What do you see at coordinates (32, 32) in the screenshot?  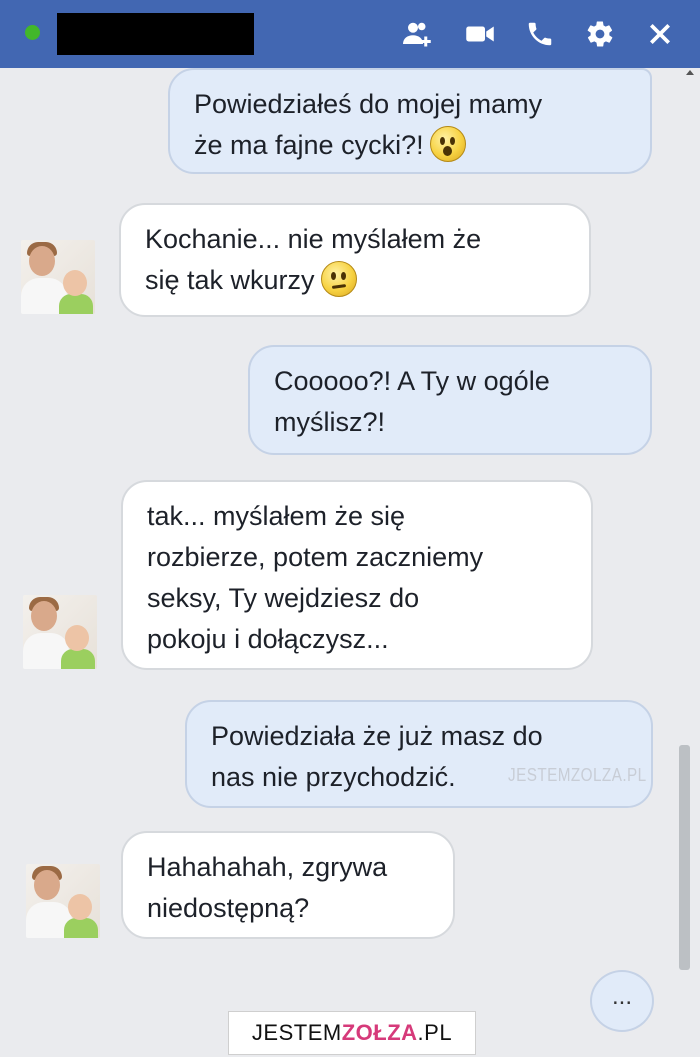 I see `online-status-dot` at bounding box center [32, 32].